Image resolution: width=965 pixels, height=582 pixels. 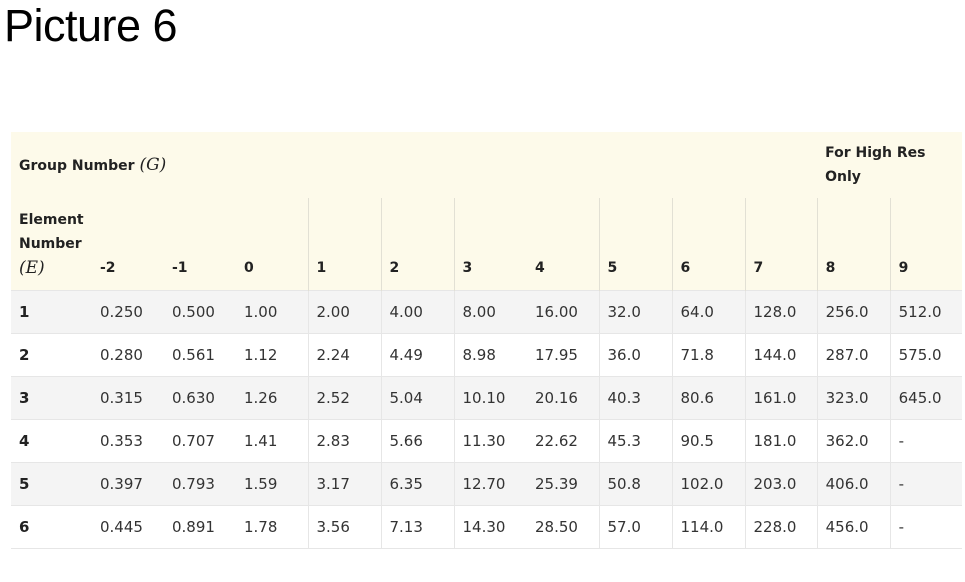 What do you see at coordinates (51, 526) in the screenshot?
I see `element-number-cell: 6` at bounding box center [51, 526].